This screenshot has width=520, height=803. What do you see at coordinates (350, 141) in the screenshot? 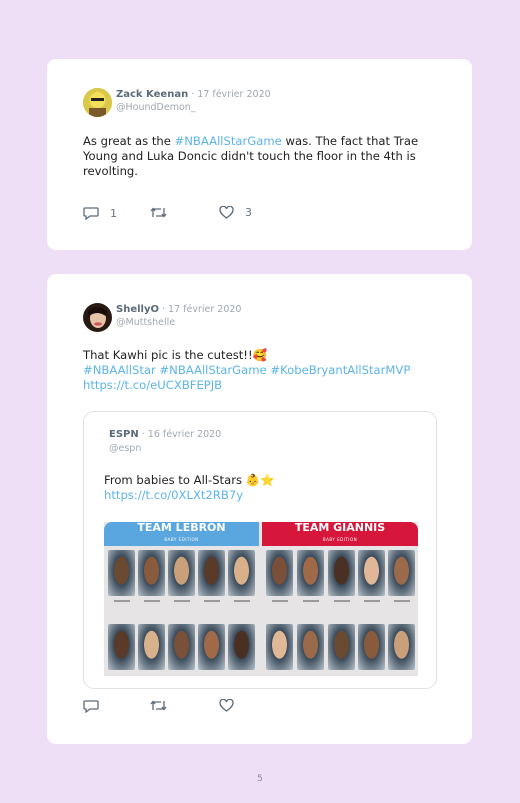
I see `tweet-text-part: was. The fact that Trae` at bounding box center [350, 141].